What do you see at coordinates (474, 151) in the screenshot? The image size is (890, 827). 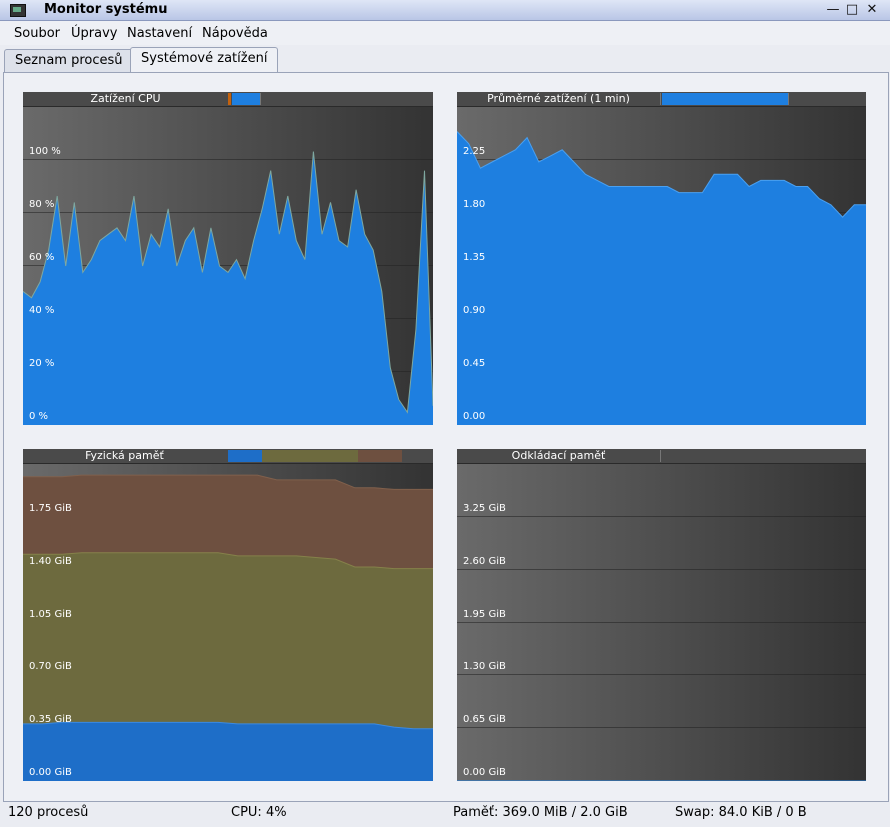 I see `load-y-tick: 2.25` at bounding box center [474, 151].